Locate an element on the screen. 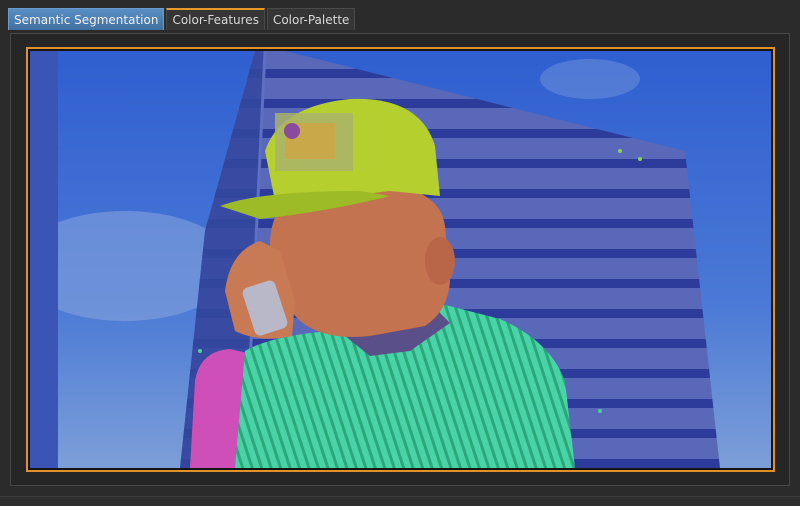 The height and width of the screenshot is (506, 800). left-building-edge is located at coordinates (44, 259).